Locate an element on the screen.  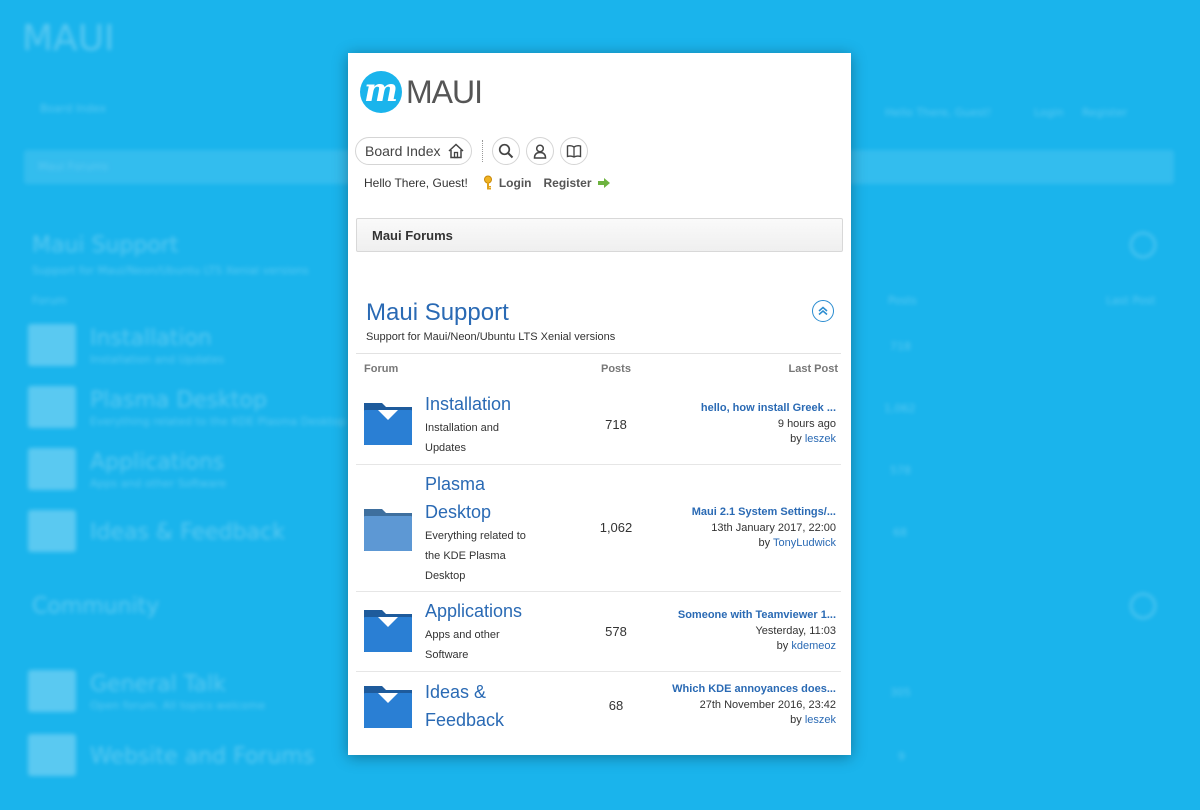
search-button is located at coordinates (505, 151).